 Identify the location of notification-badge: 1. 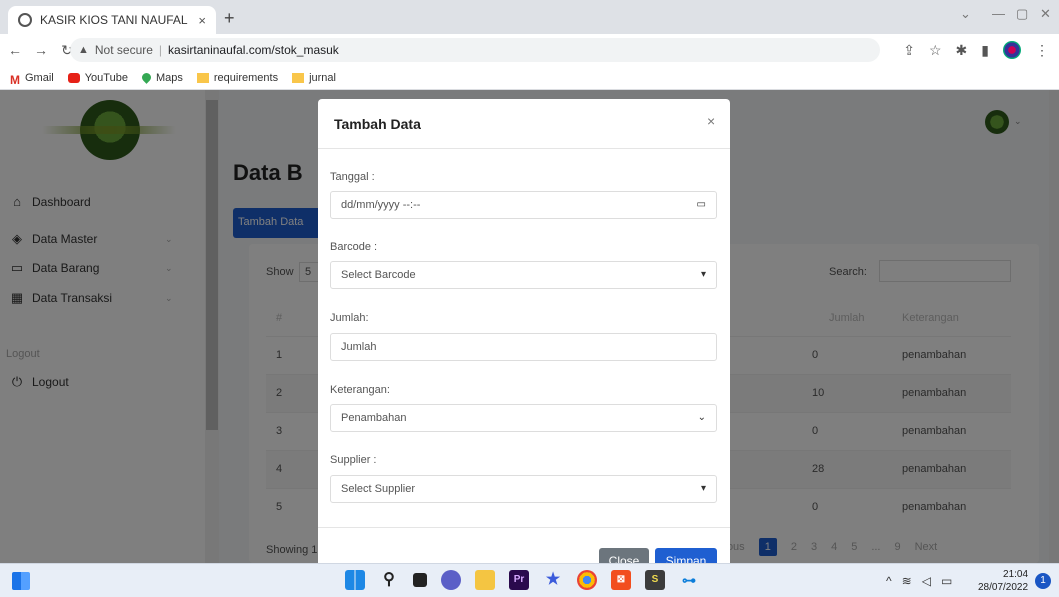
(1043, 581).